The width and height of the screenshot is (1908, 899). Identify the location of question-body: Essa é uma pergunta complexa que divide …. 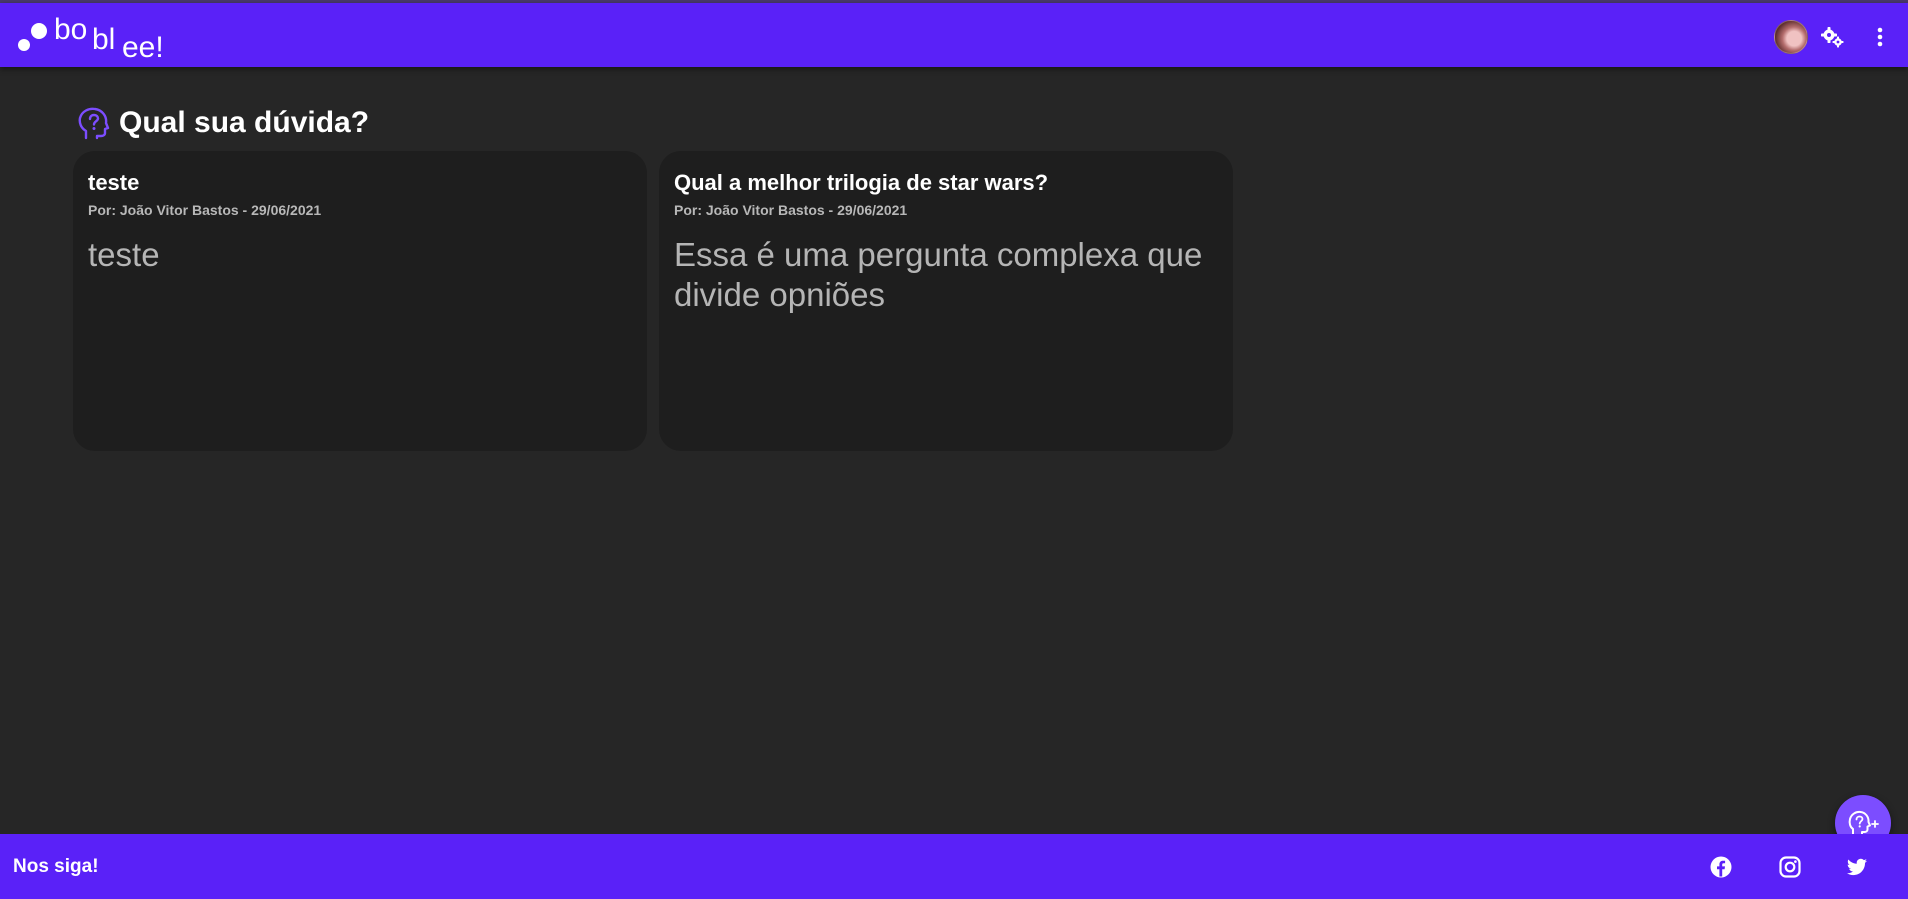
(938, 274).